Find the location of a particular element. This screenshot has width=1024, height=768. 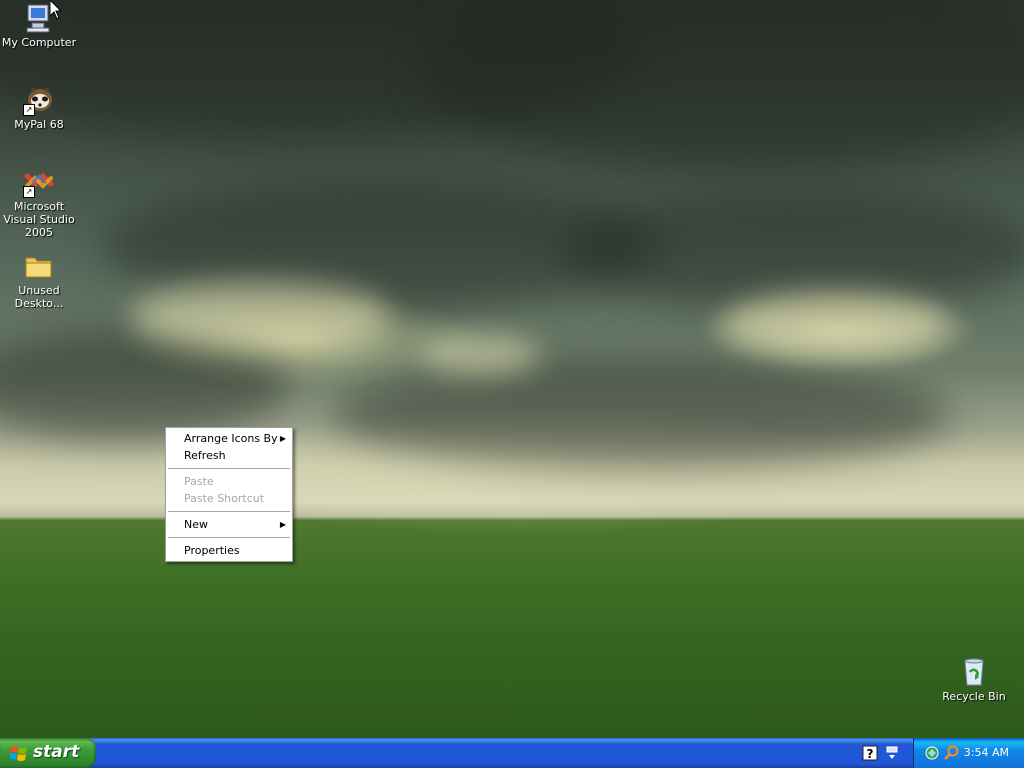

help-icon: ? is located at coordinates (870, 753).